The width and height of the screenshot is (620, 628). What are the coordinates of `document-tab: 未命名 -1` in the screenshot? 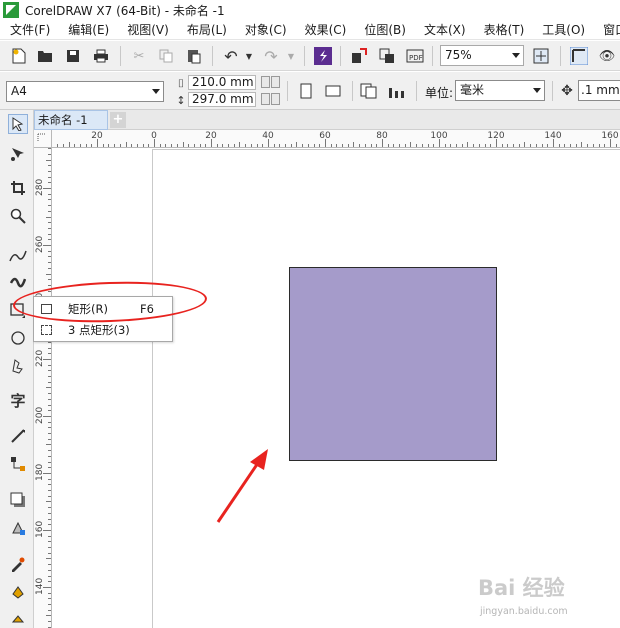 It's located at (71, 120).